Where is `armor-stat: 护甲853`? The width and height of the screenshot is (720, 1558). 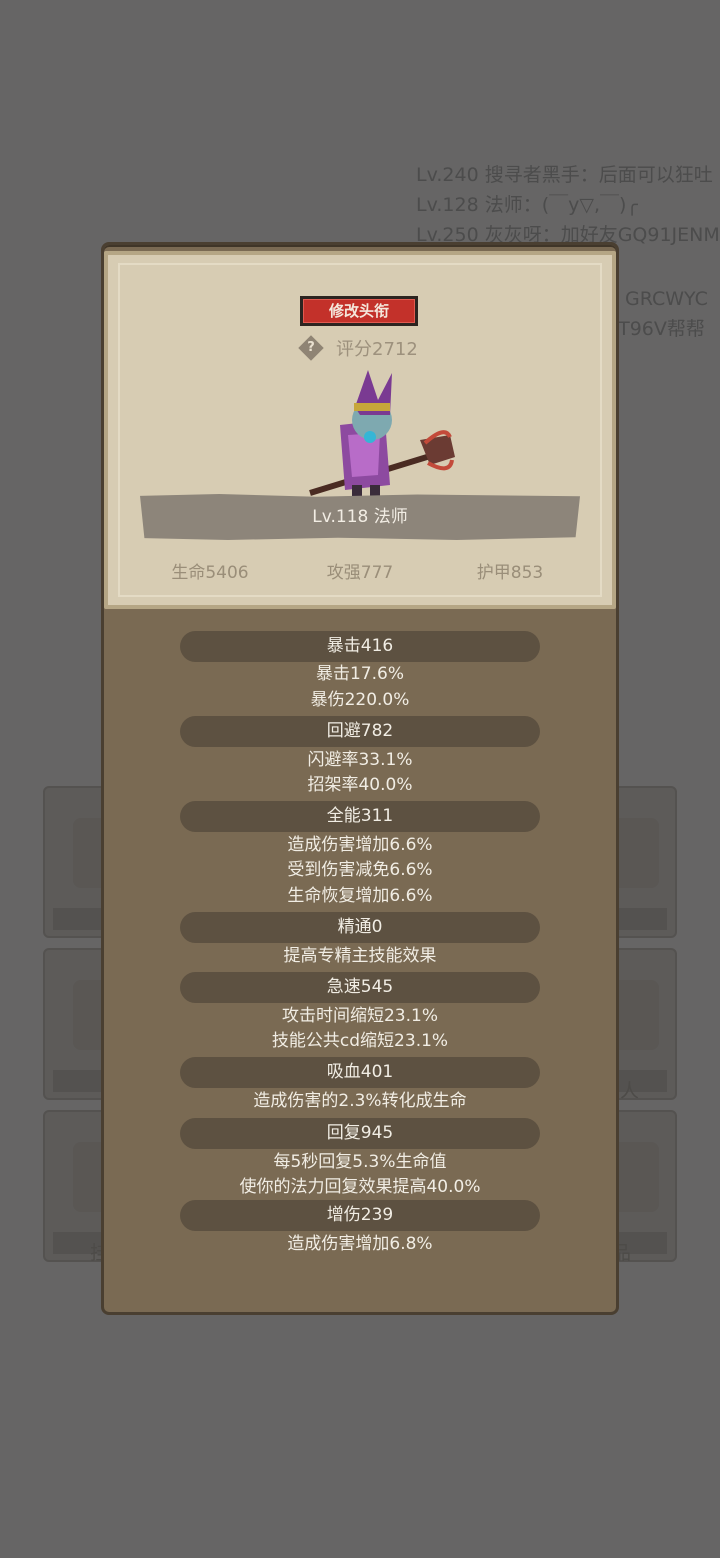
armor-stat: 护甲853 is located at coordinates (510, 573).